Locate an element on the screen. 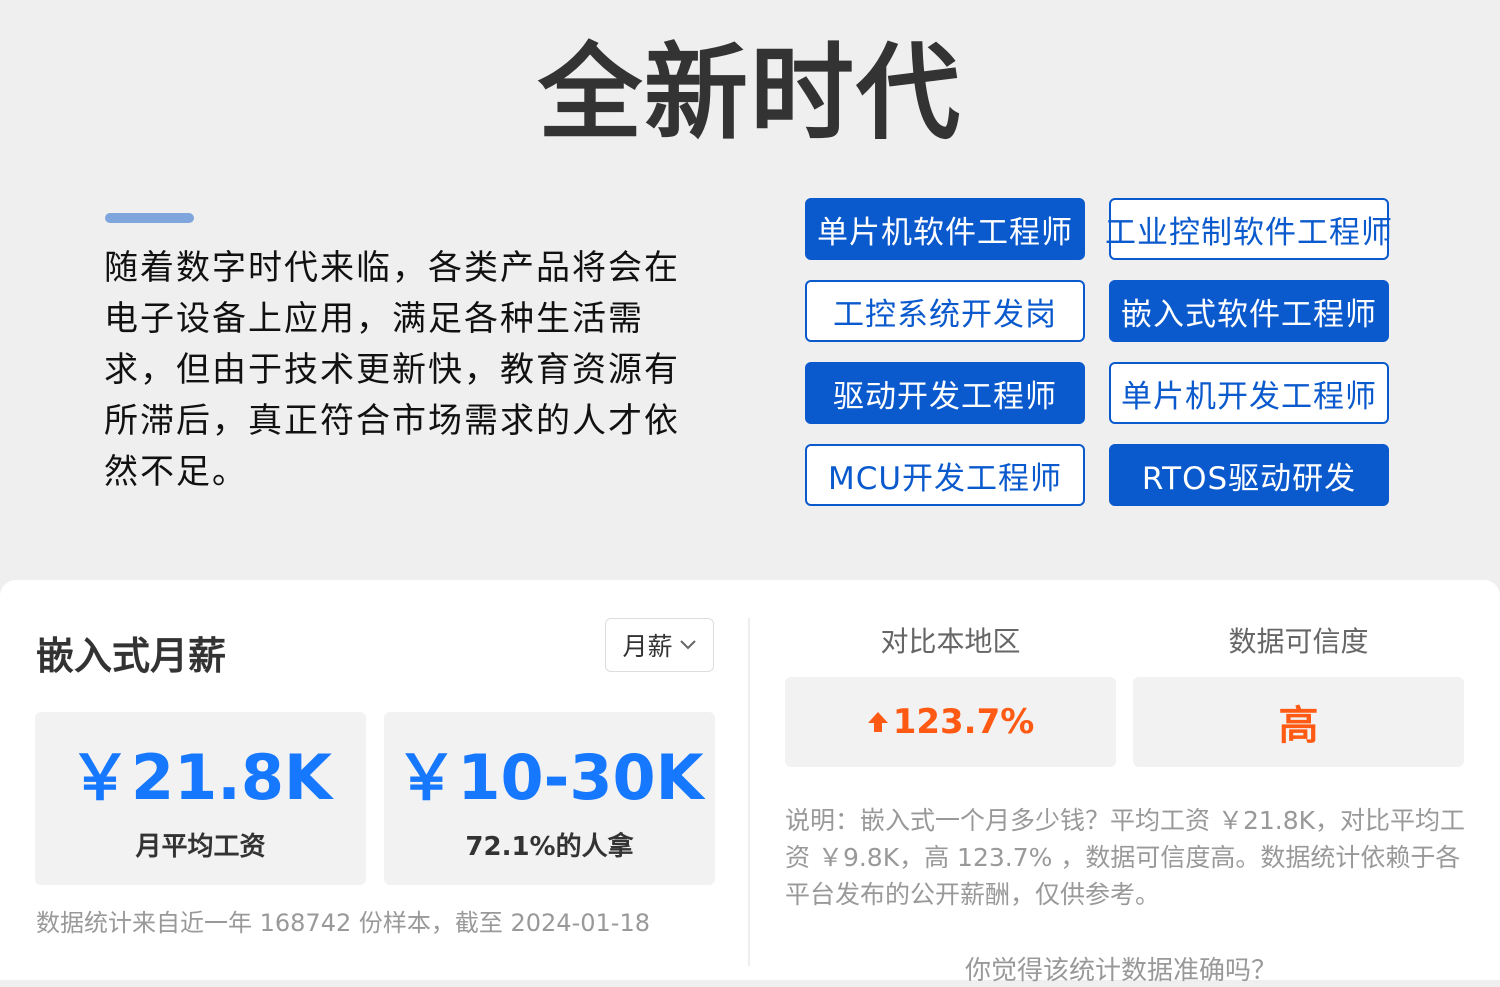 This screenshot has height=987, width=1500. job-tag: 工控系统开发岗 is located at coordinates (945, 311).